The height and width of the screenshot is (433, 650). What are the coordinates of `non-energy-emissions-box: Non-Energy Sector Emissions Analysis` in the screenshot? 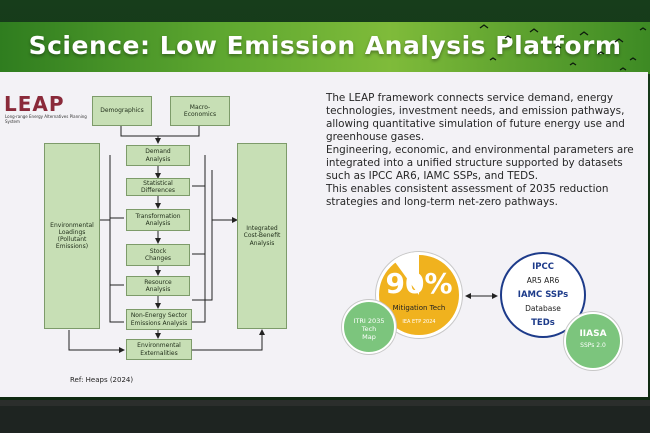 It's located at (159, 319).